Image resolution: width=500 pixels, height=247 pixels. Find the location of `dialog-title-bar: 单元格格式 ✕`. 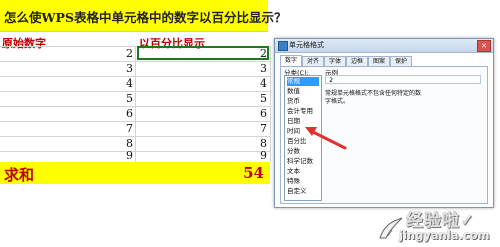

dialog-title-bar: 单元格格式 ✕ is located at coordinates (384, 46).